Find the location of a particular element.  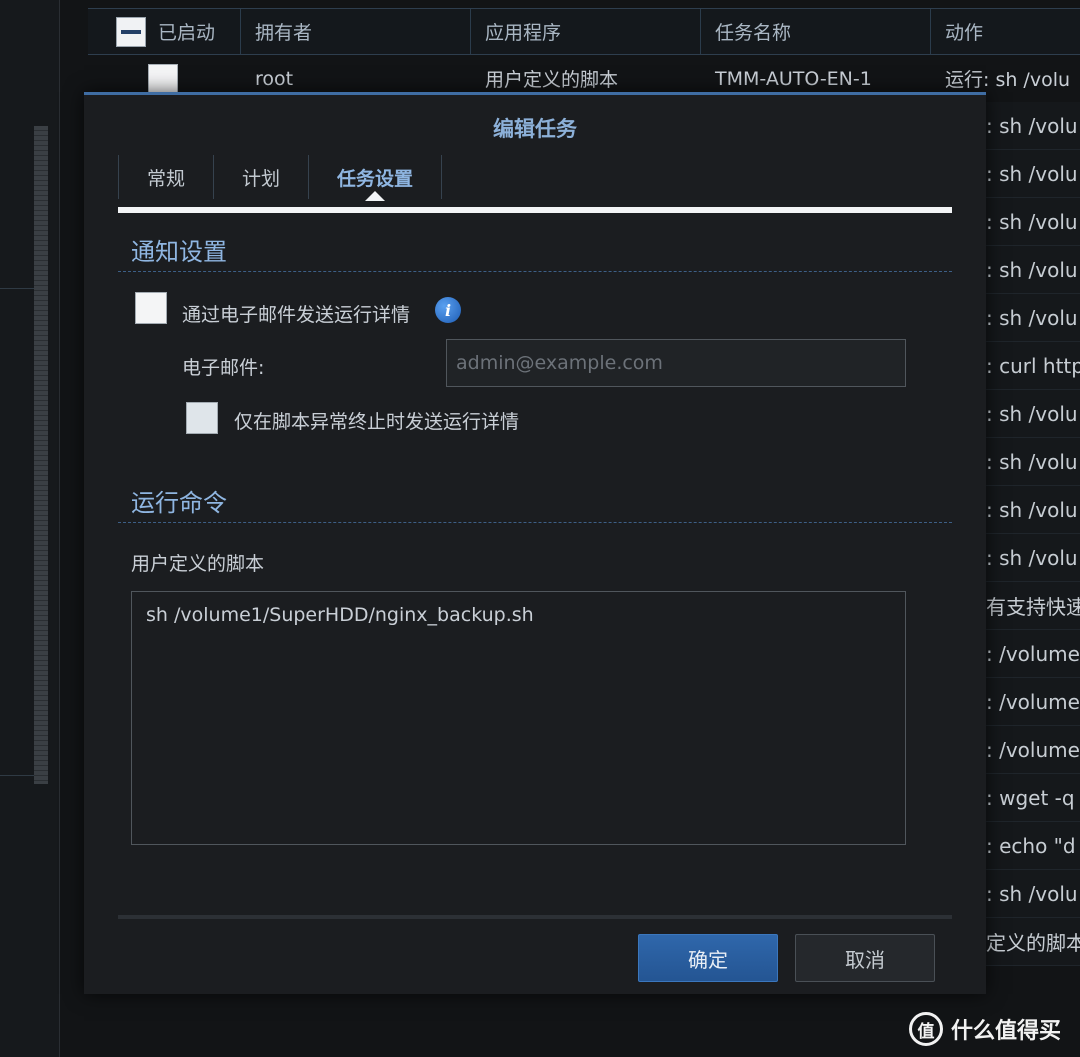

tab-underline is located at coordinates (535, 210).